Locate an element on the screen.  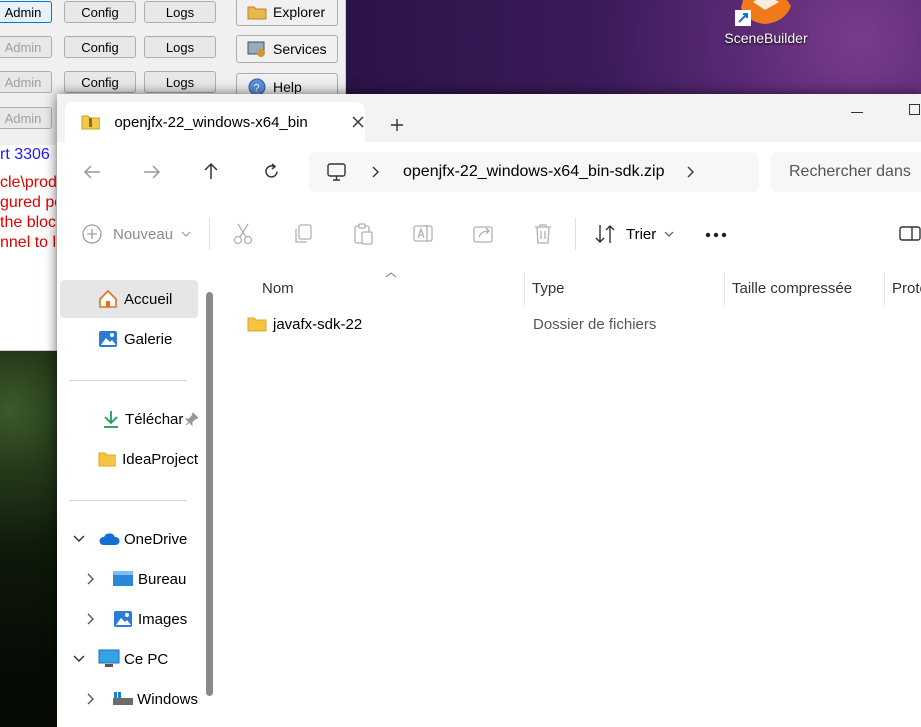
nav-item-label: Ce PC is located at coordinates (146, 659).